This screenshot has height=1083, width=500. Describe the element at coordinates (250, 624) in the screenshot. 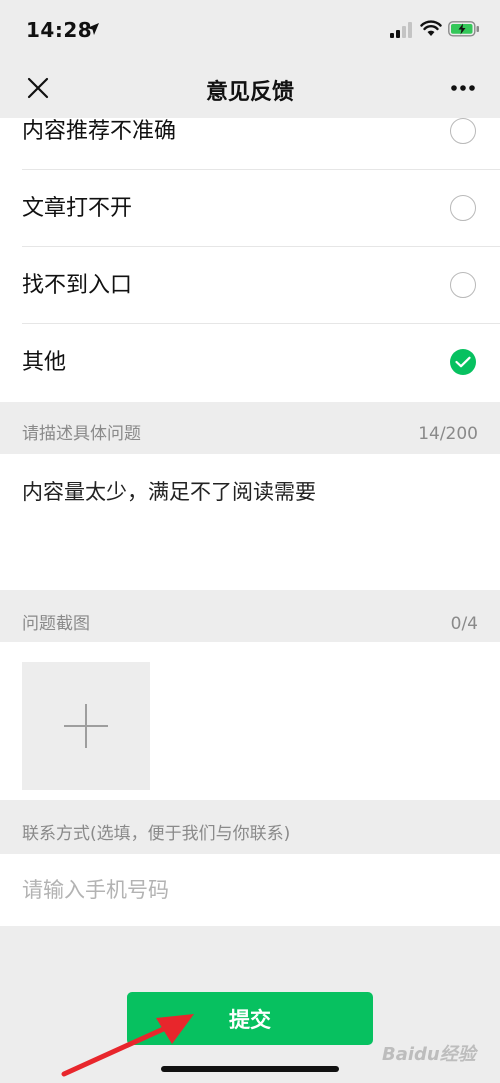

I see `screenshot-header: 问题截图 0/4` at that location.